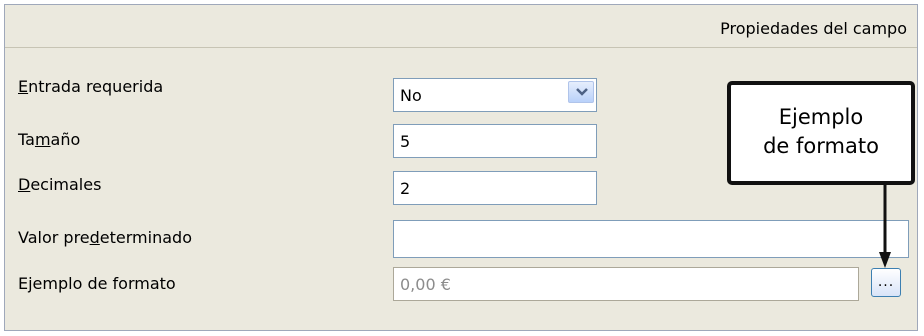 This screenshot has height=336, width=924. What do you see at coordinates (495, 141) in the screenshot?
I see `tamano-field: 5` at bounding box center [495, 141].